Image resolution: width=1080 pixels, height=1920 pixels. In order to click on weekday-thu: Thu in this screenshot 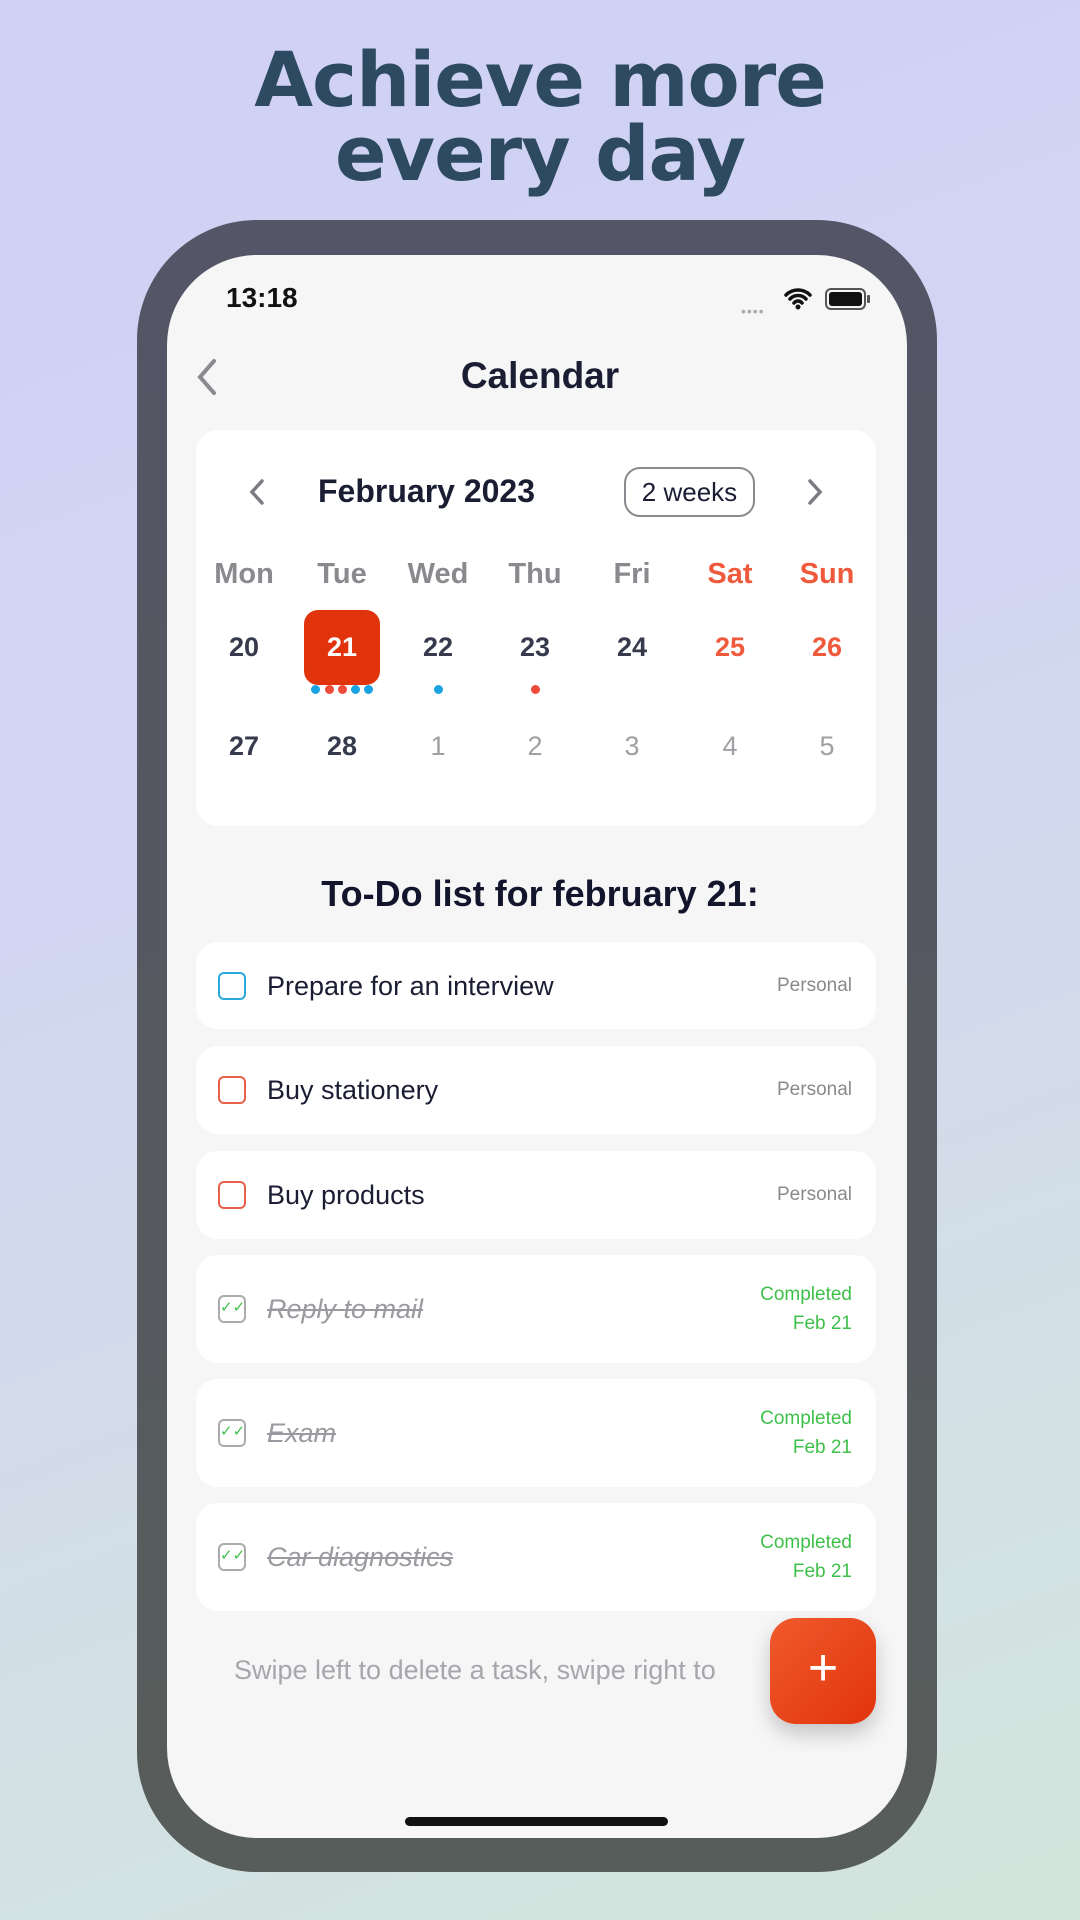, I will do `click(535, 574)`.